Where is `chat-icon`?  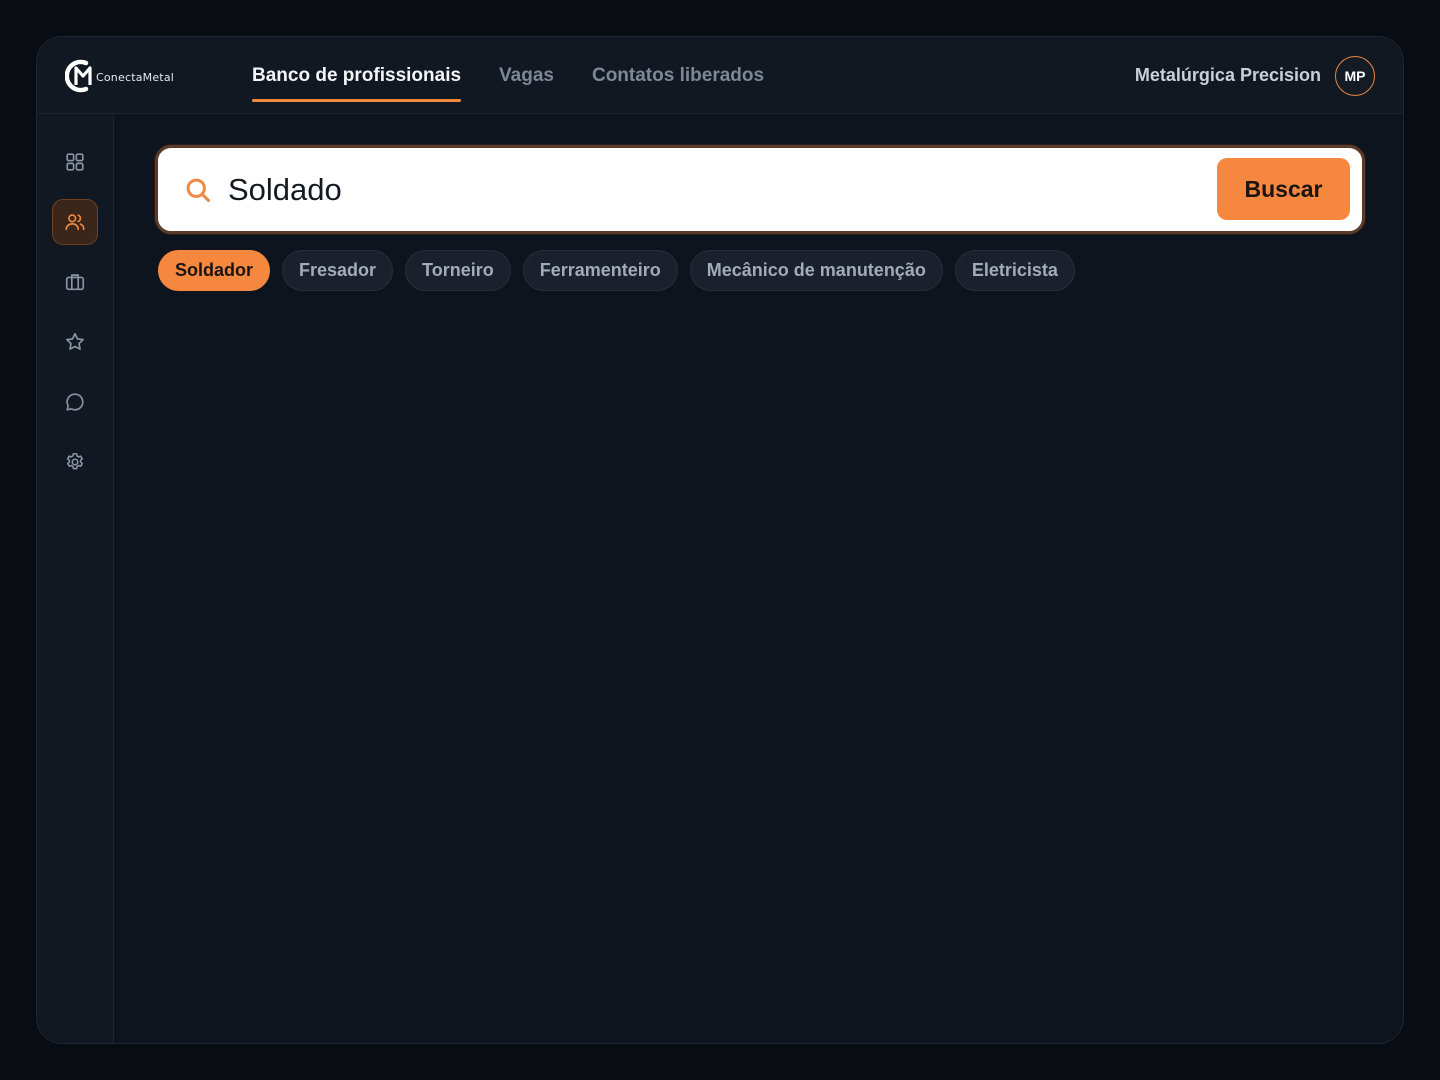
chat-icon is located at coordinates (75, 402).